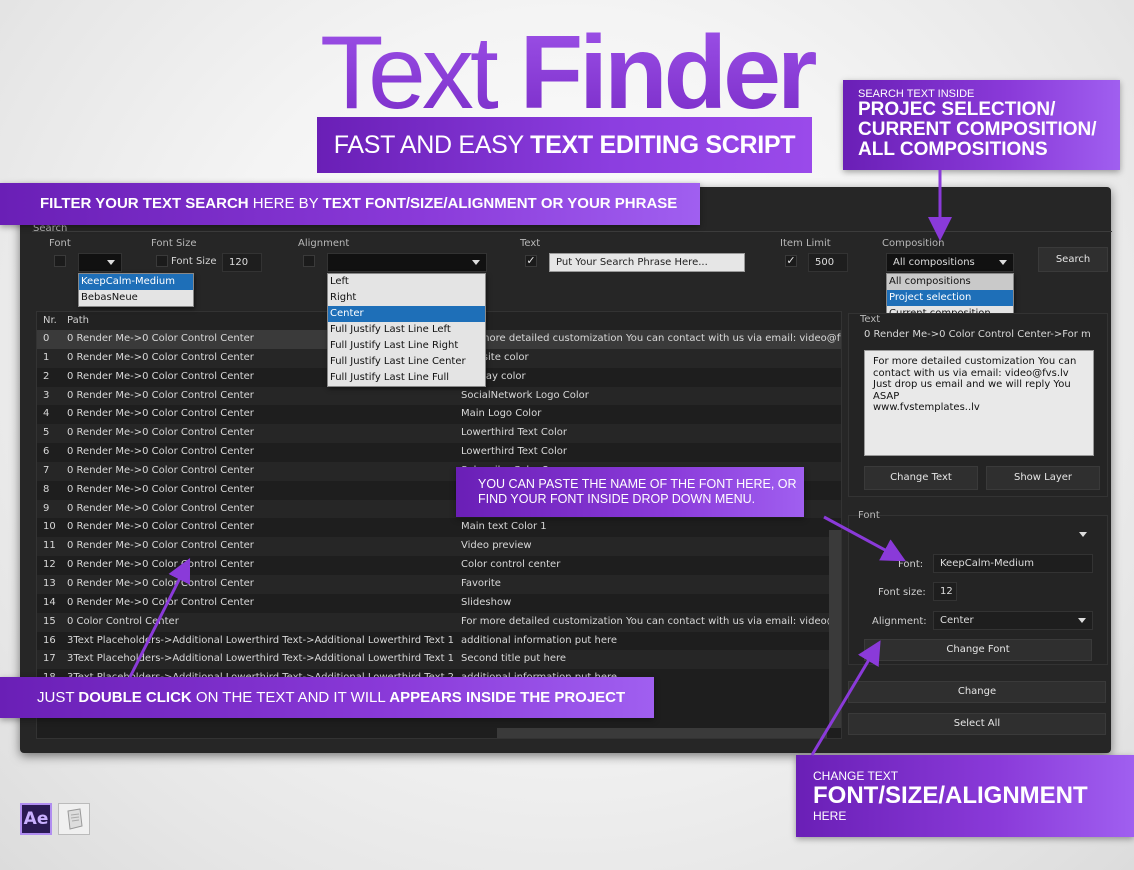  What do you see at coordinates (406, 346) in the screenshot?
I see `alignment-option: Full Justify Last Line Right` at bounding box center [406, 346].